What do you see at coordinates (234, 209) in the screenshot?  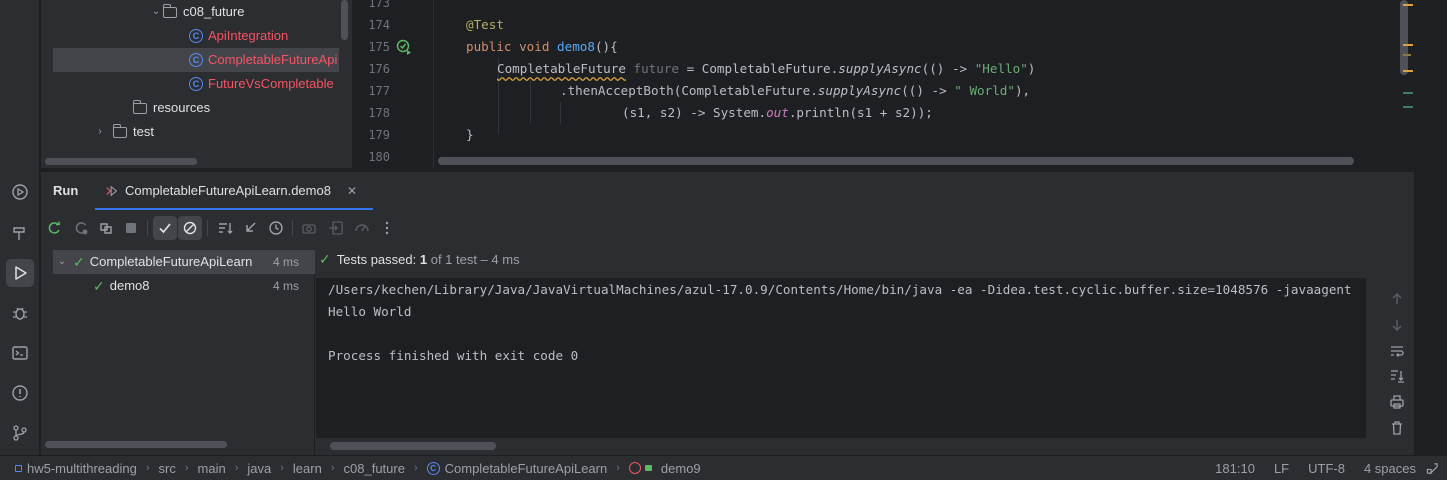 I see `active-tab-indicator` at bounding box center [234, 209].